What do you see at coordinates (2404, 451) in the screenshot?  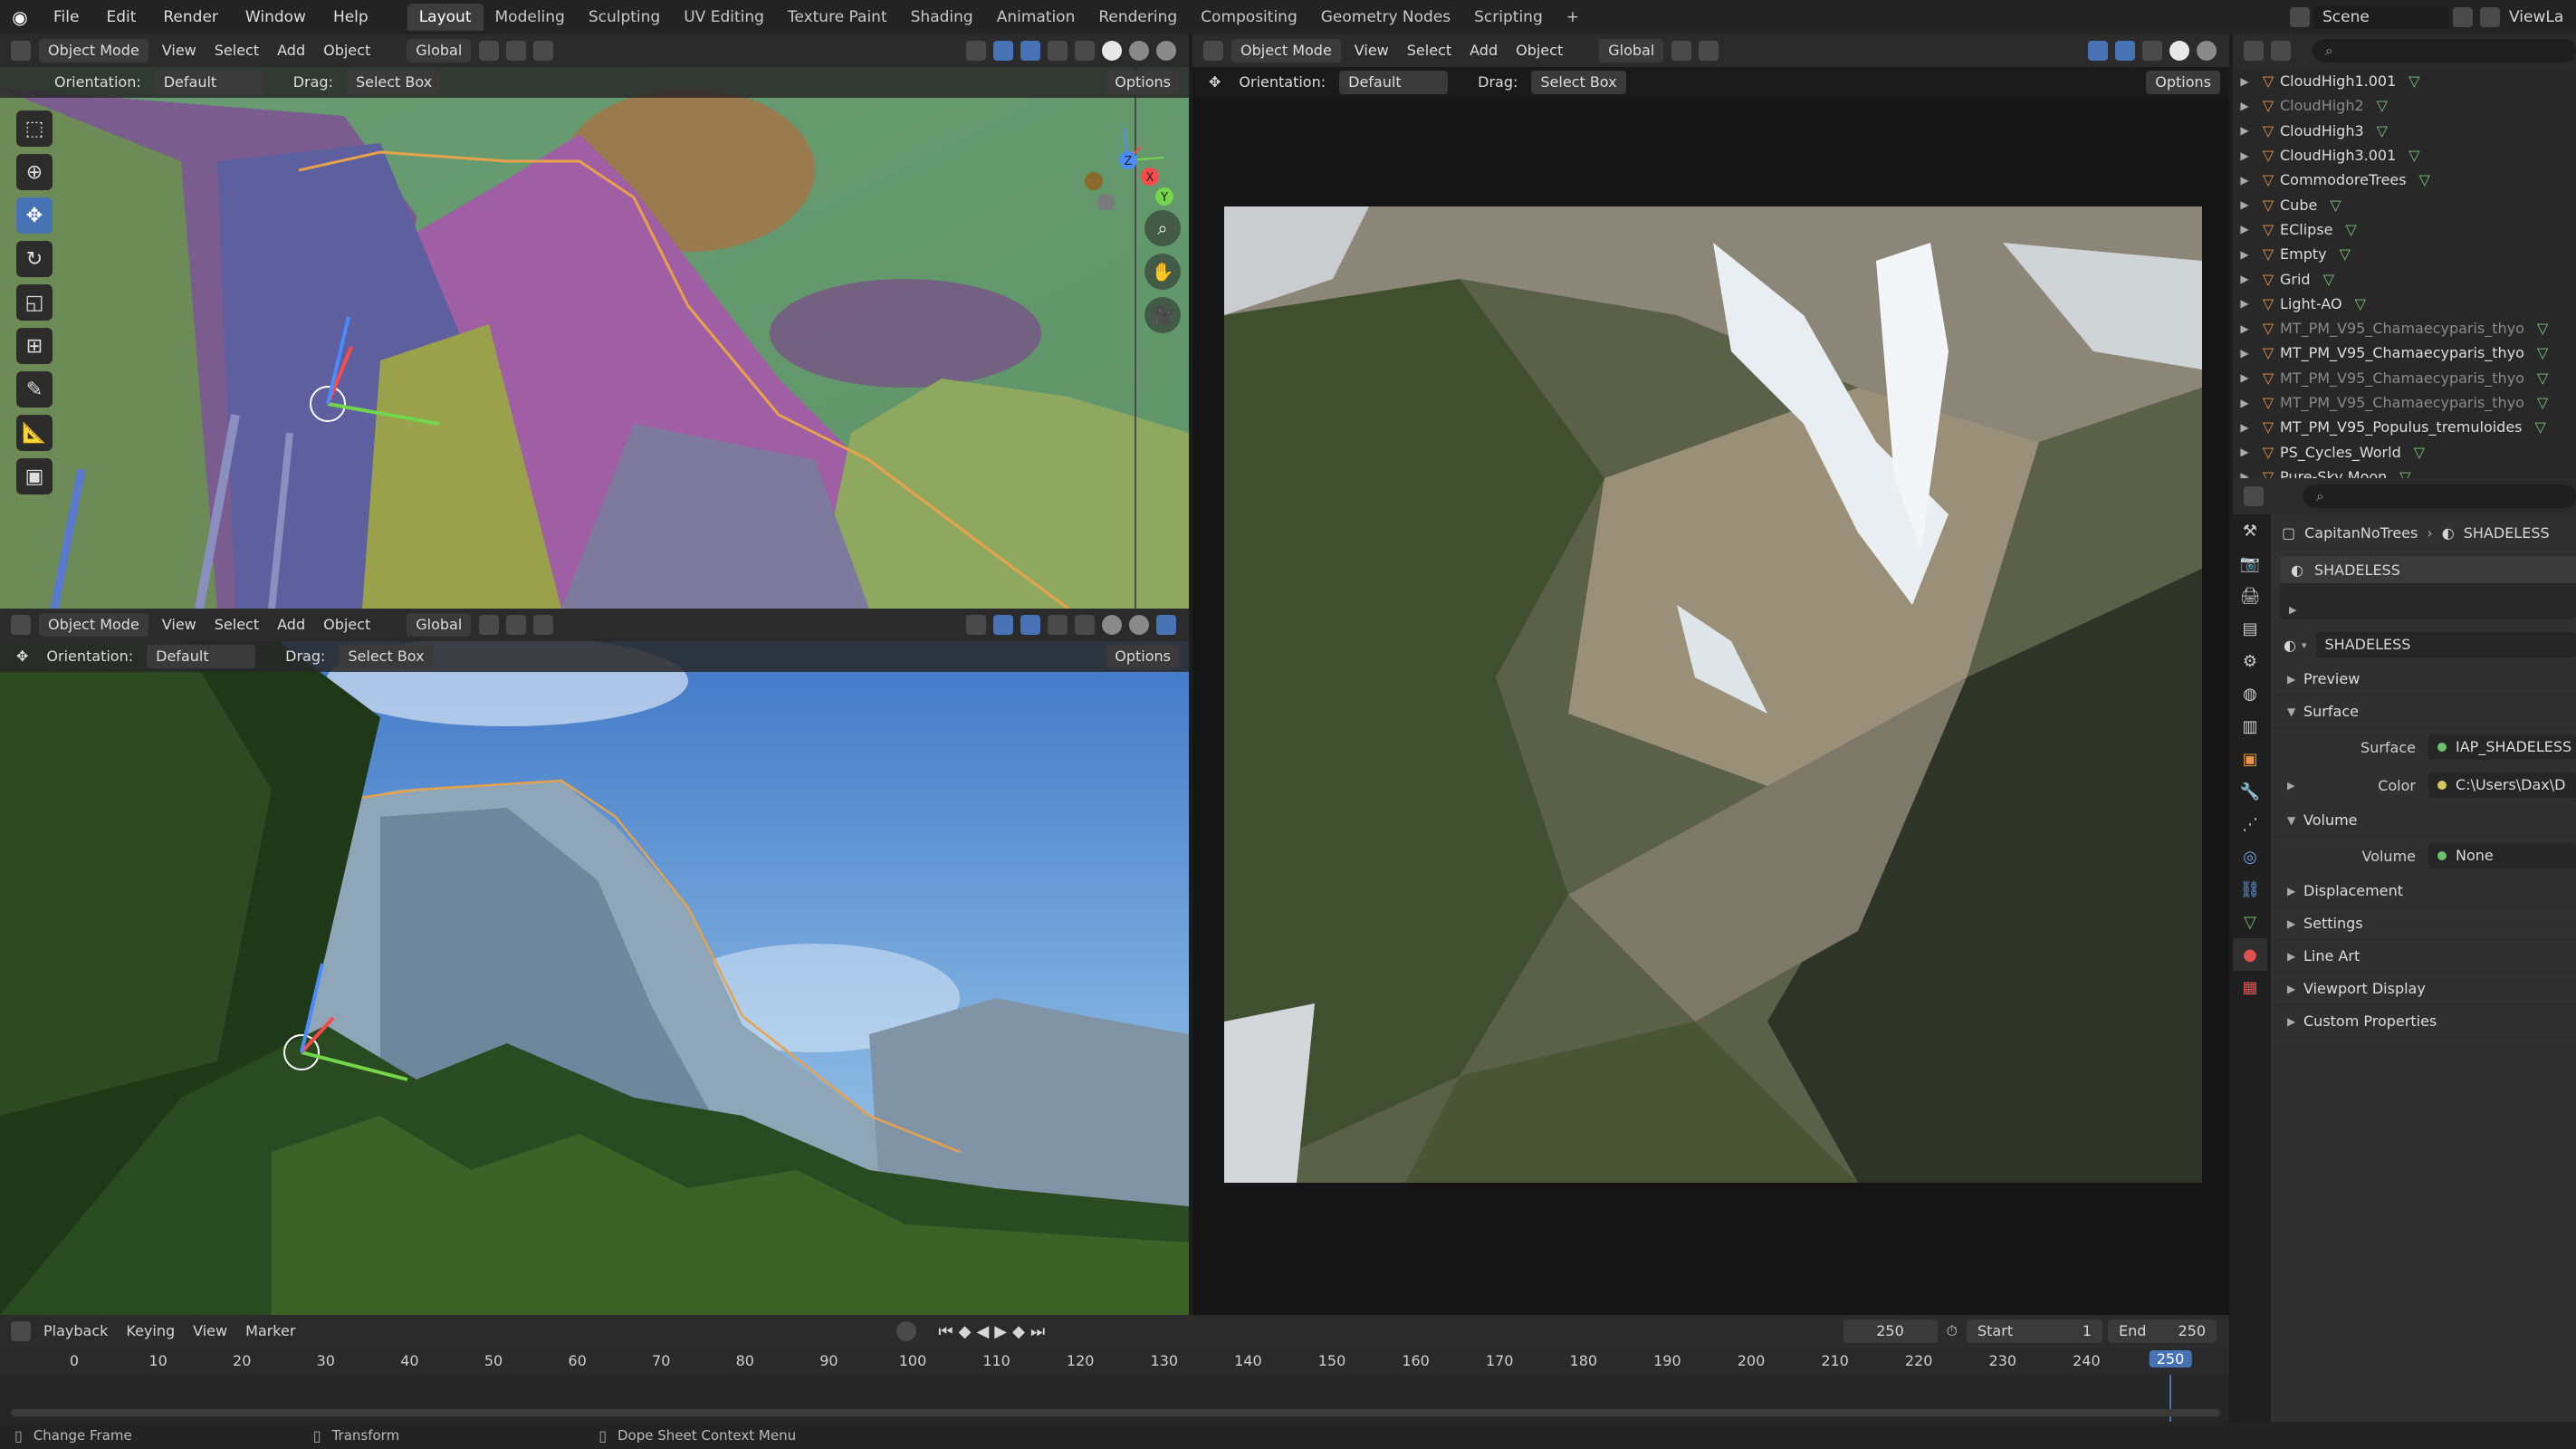 I see `outliner-row: ▶ ▽ PS_Cycles_World ▽` at bounding box center [2404, 451].